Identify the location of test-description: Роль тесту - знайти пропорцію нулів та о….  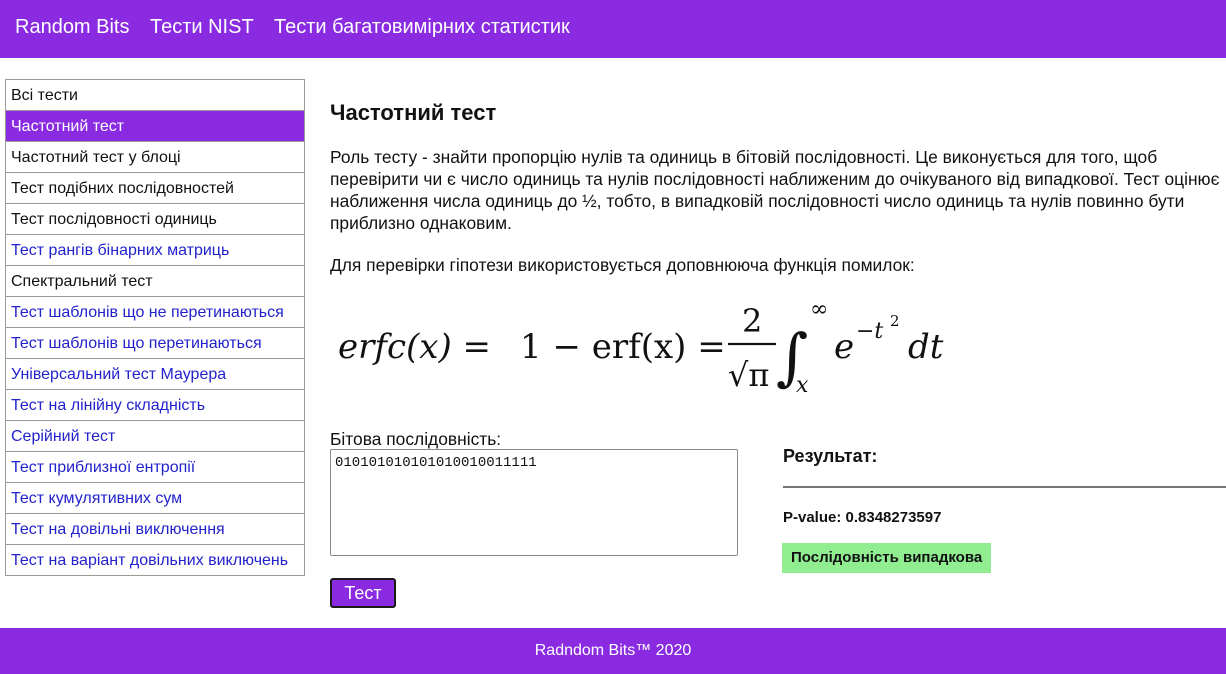
(775, 190).